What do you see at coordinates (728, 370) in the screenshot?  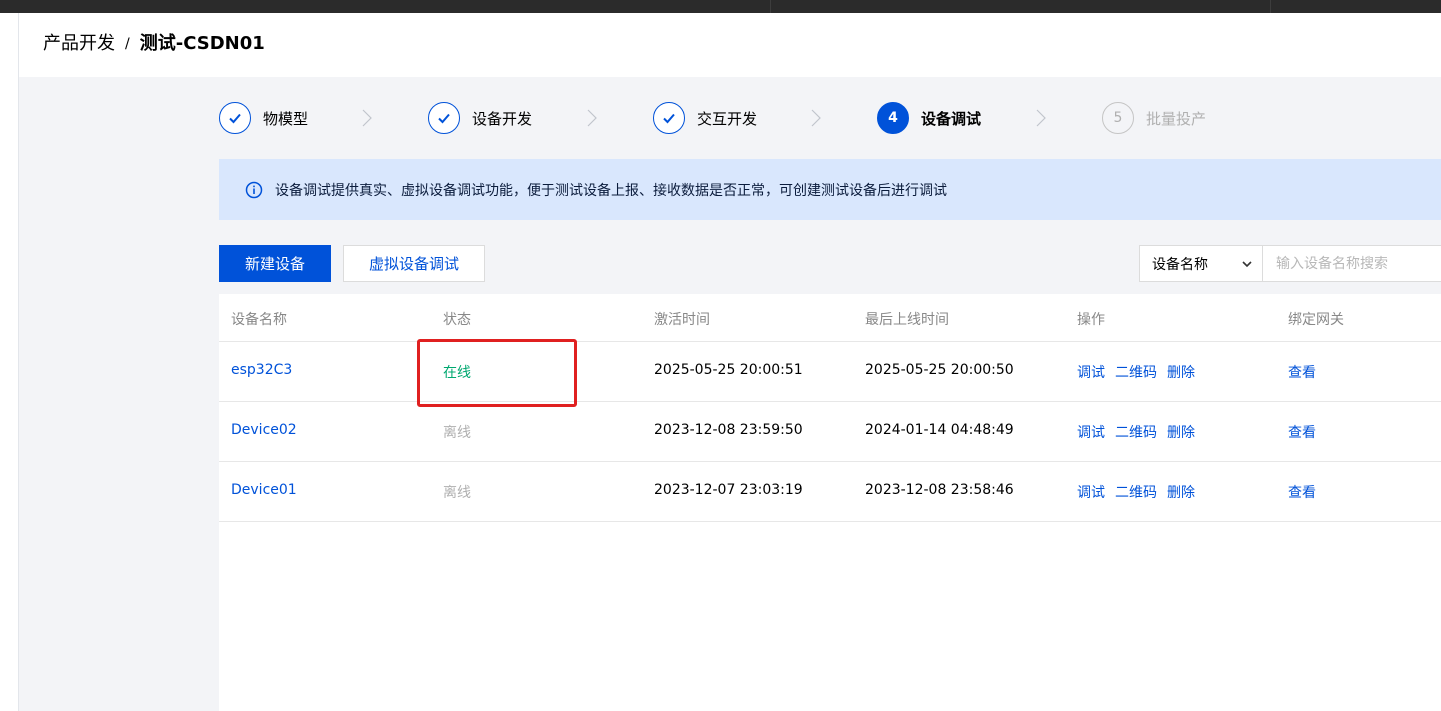 I see `activated-time: 2025-05-25 20:00:51` at bounding box center [728, 370].